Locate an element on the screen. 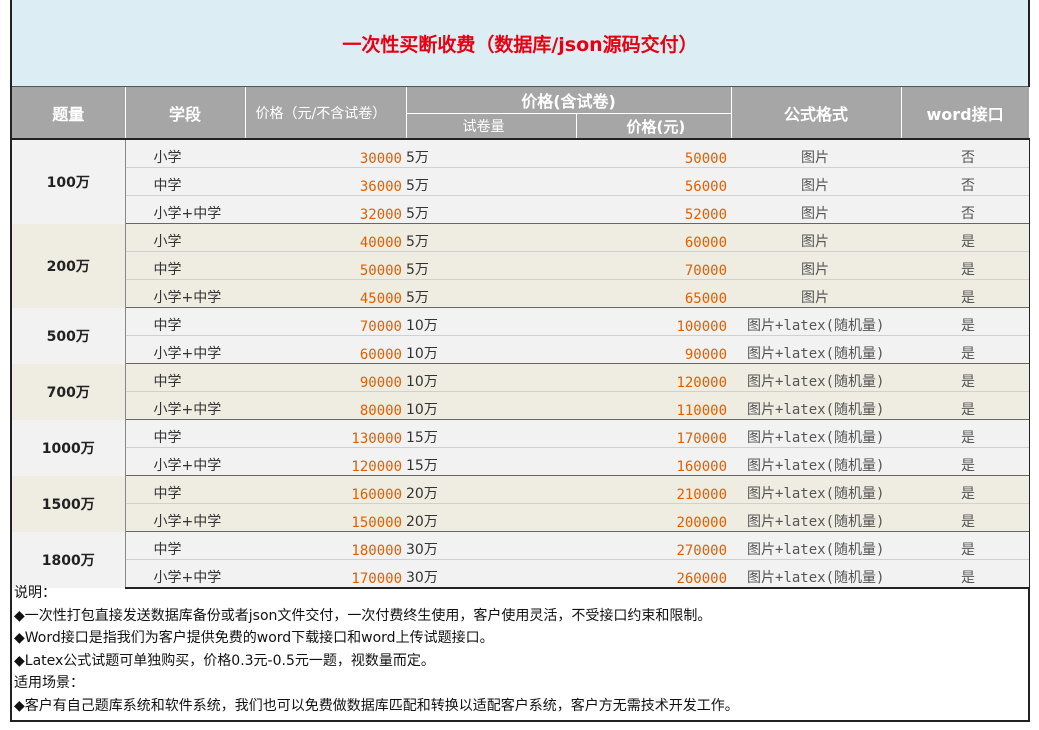 The height and width of the screenshot is (730, 1039). price-cell: 160000 is located at coordinates (654, 461).